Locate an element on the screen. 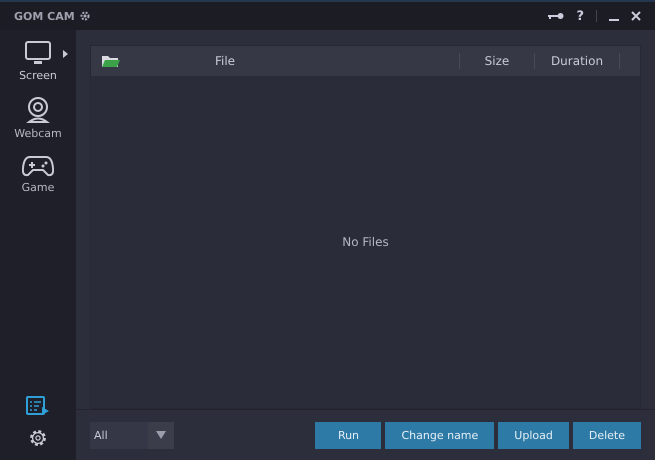 This screenshot has height=460, width=655. filter-dropdown: All is located at coordinates (132, 435).